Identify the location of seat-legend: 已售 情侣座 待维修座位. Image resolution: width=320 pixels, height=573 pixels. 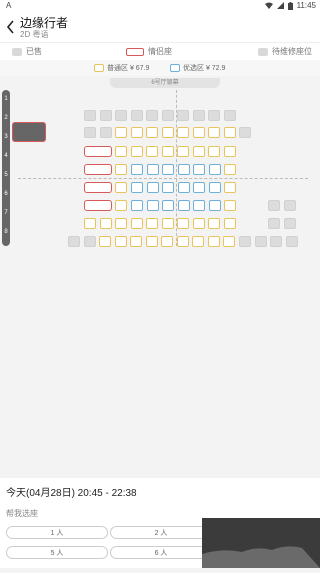
(160, 52).